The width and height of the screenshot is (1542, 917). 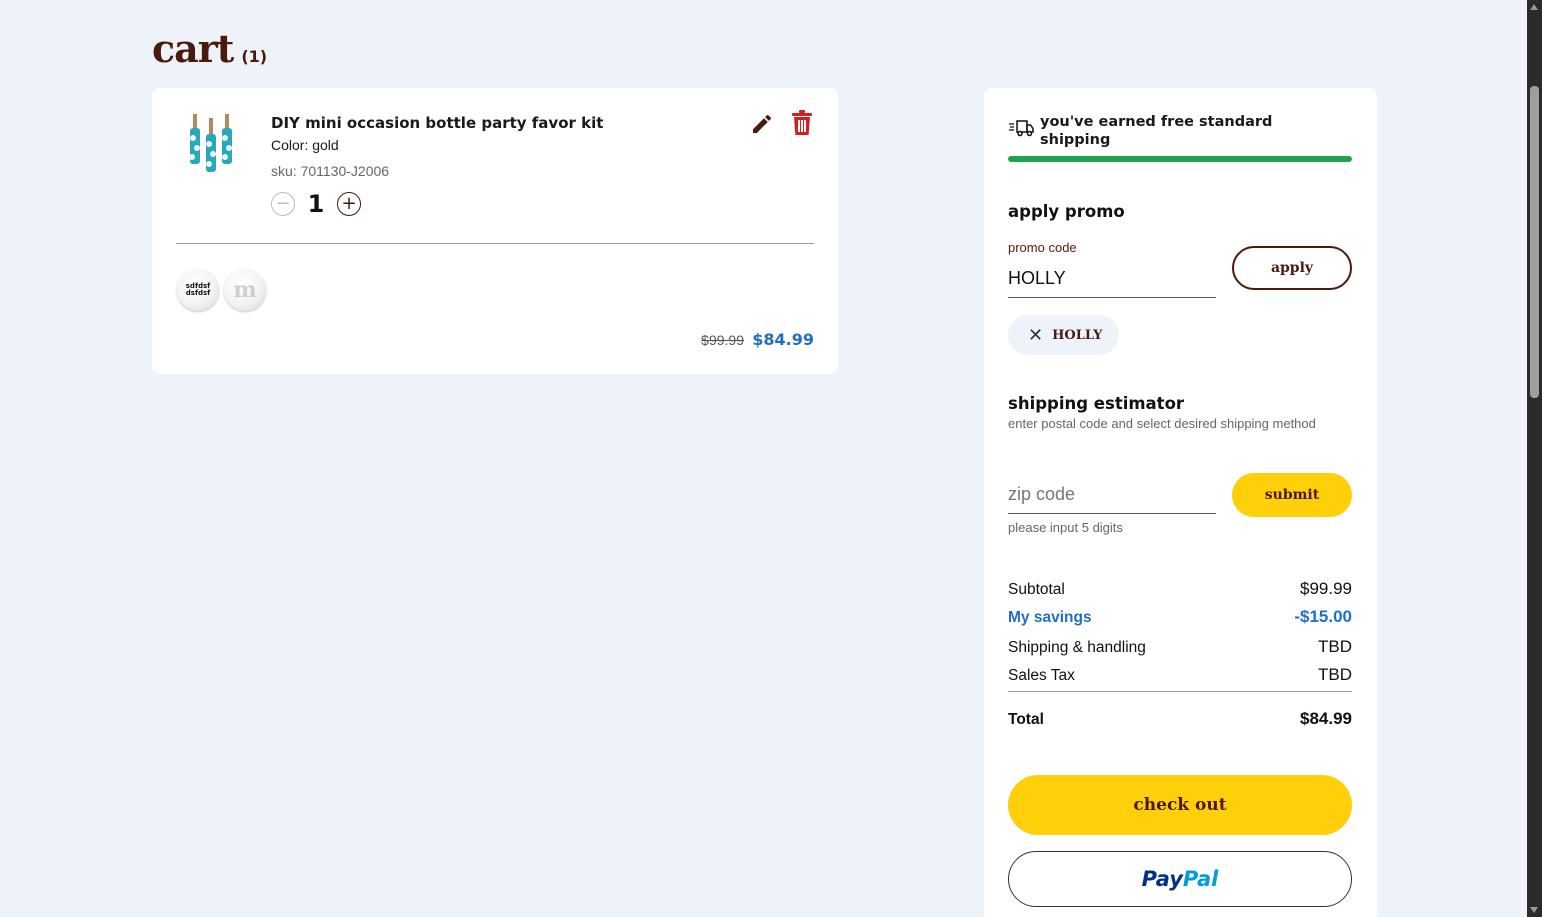 I want to click on shipping-estimator-heading: shipping estimator, so click(x=1096, y=403).